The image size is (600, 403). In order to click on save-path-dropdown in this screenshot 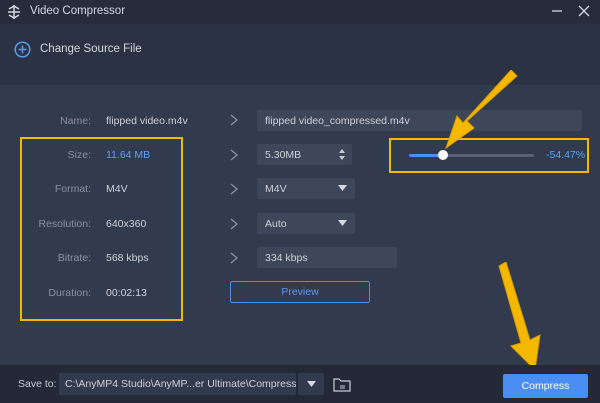, I will do `click(311, 384)`.